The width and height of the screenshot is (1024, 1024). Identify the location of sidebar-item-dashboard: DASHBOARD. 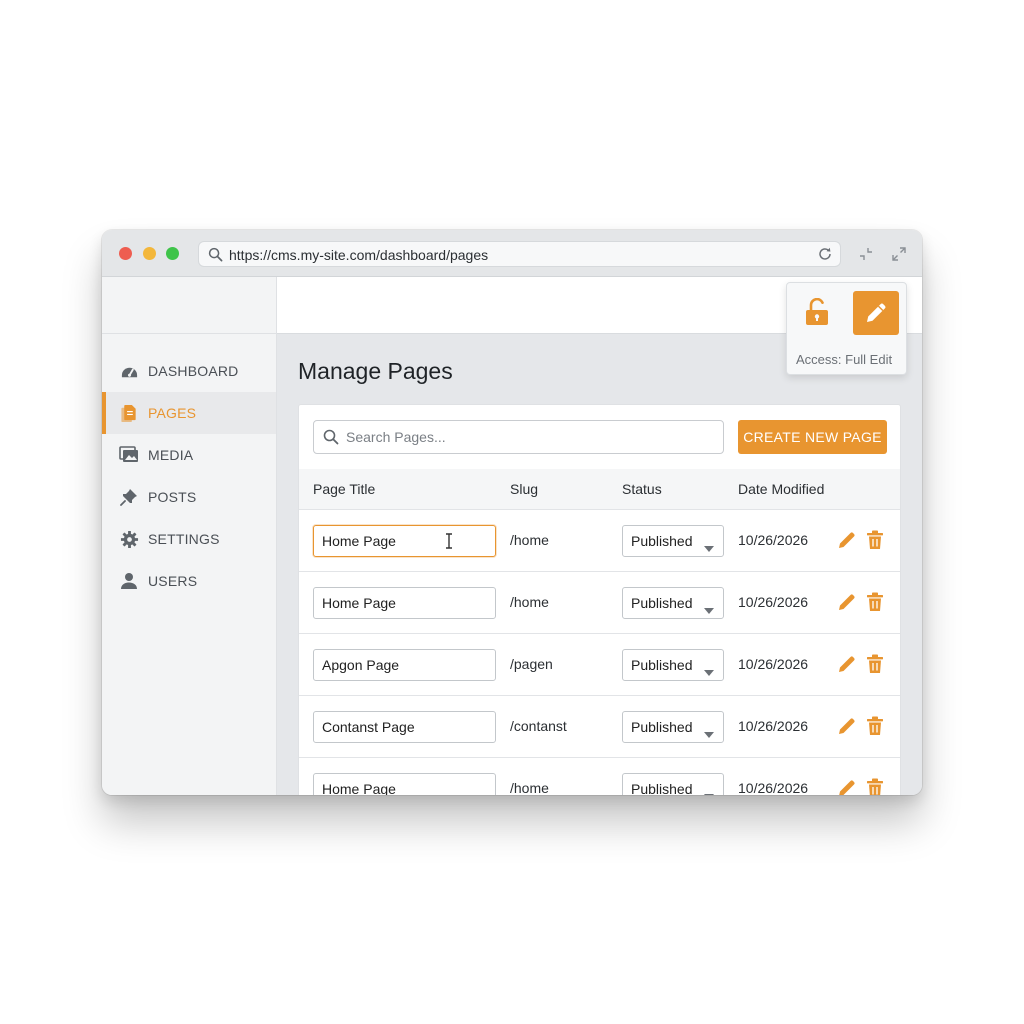
(189, 371).